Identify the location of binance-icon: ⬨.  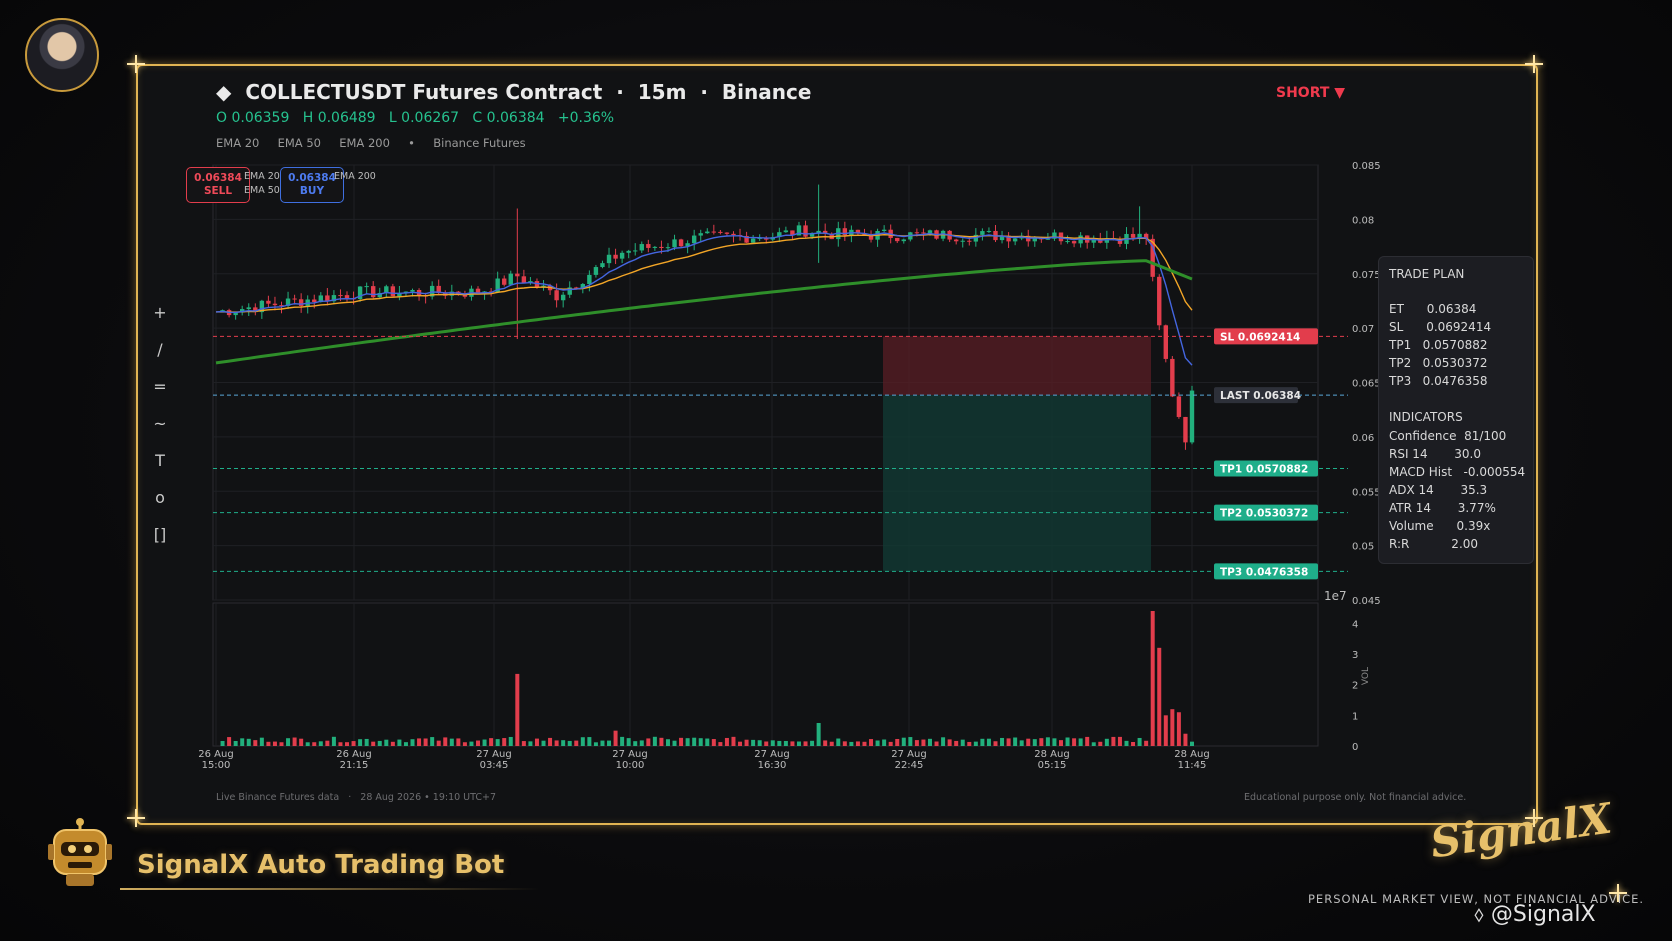
(1479, 914).